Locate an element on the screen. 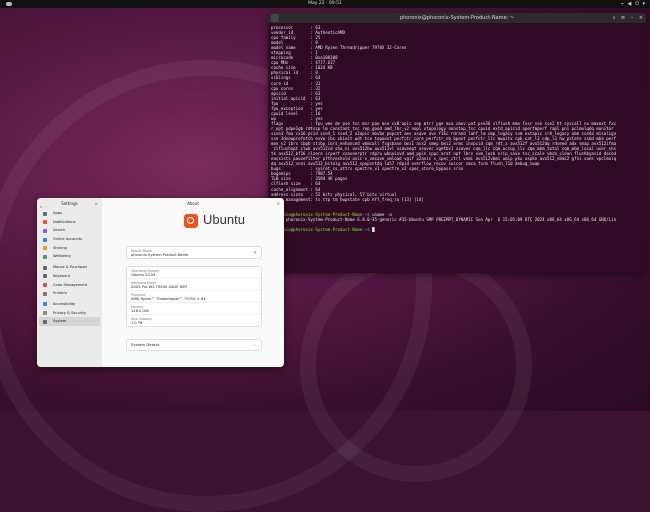 This screenshot has width=650, height=512. sidebar-item-label: Notifications is located at coordinates (64, 221).